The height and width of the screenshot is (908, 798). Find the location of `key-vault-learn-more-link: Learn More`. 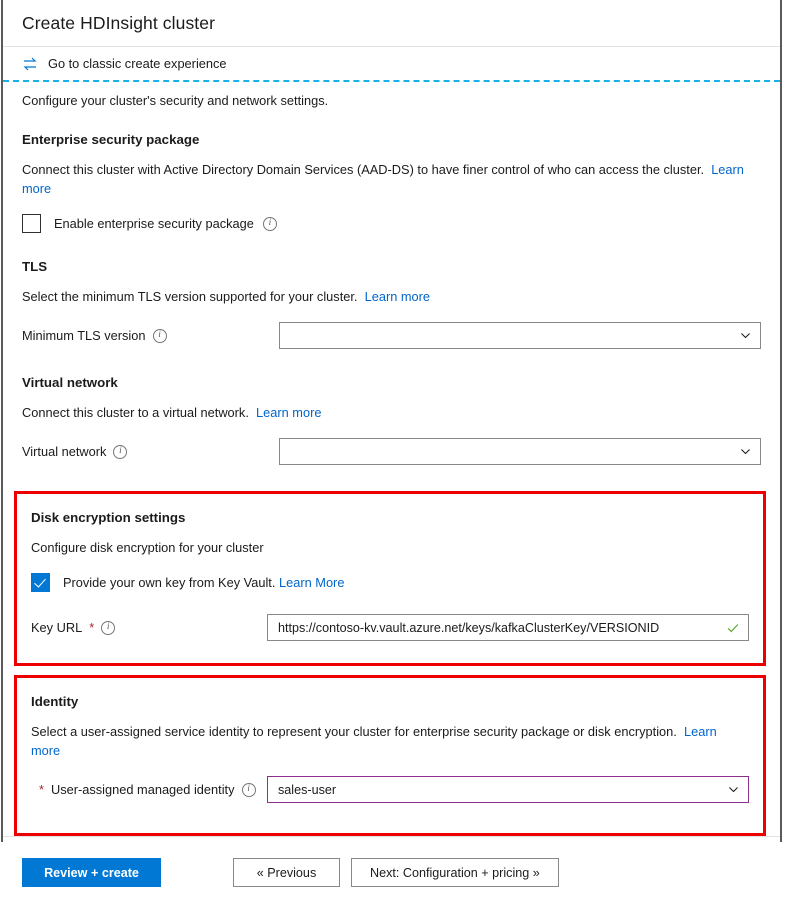

key-vault-learn-more-link: Learn More is located at coordinates (311, 582).